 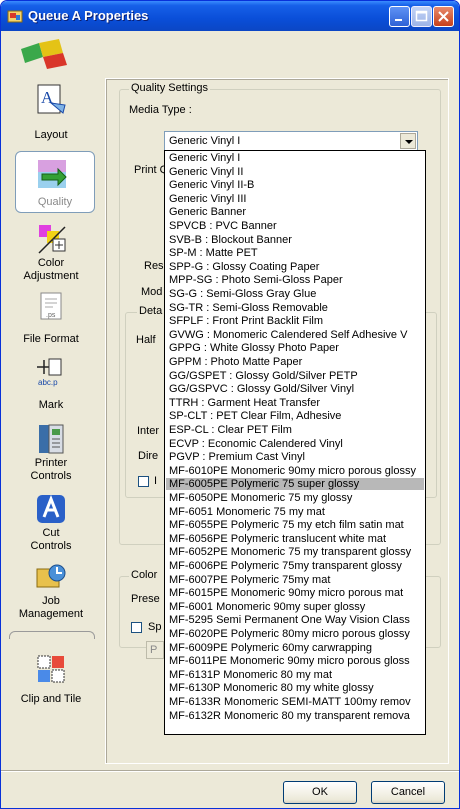 What do you see at coordinates (148, 431) in the screenshot?
I see `interpolation-label: Inter` at bounding box center [148, 431].